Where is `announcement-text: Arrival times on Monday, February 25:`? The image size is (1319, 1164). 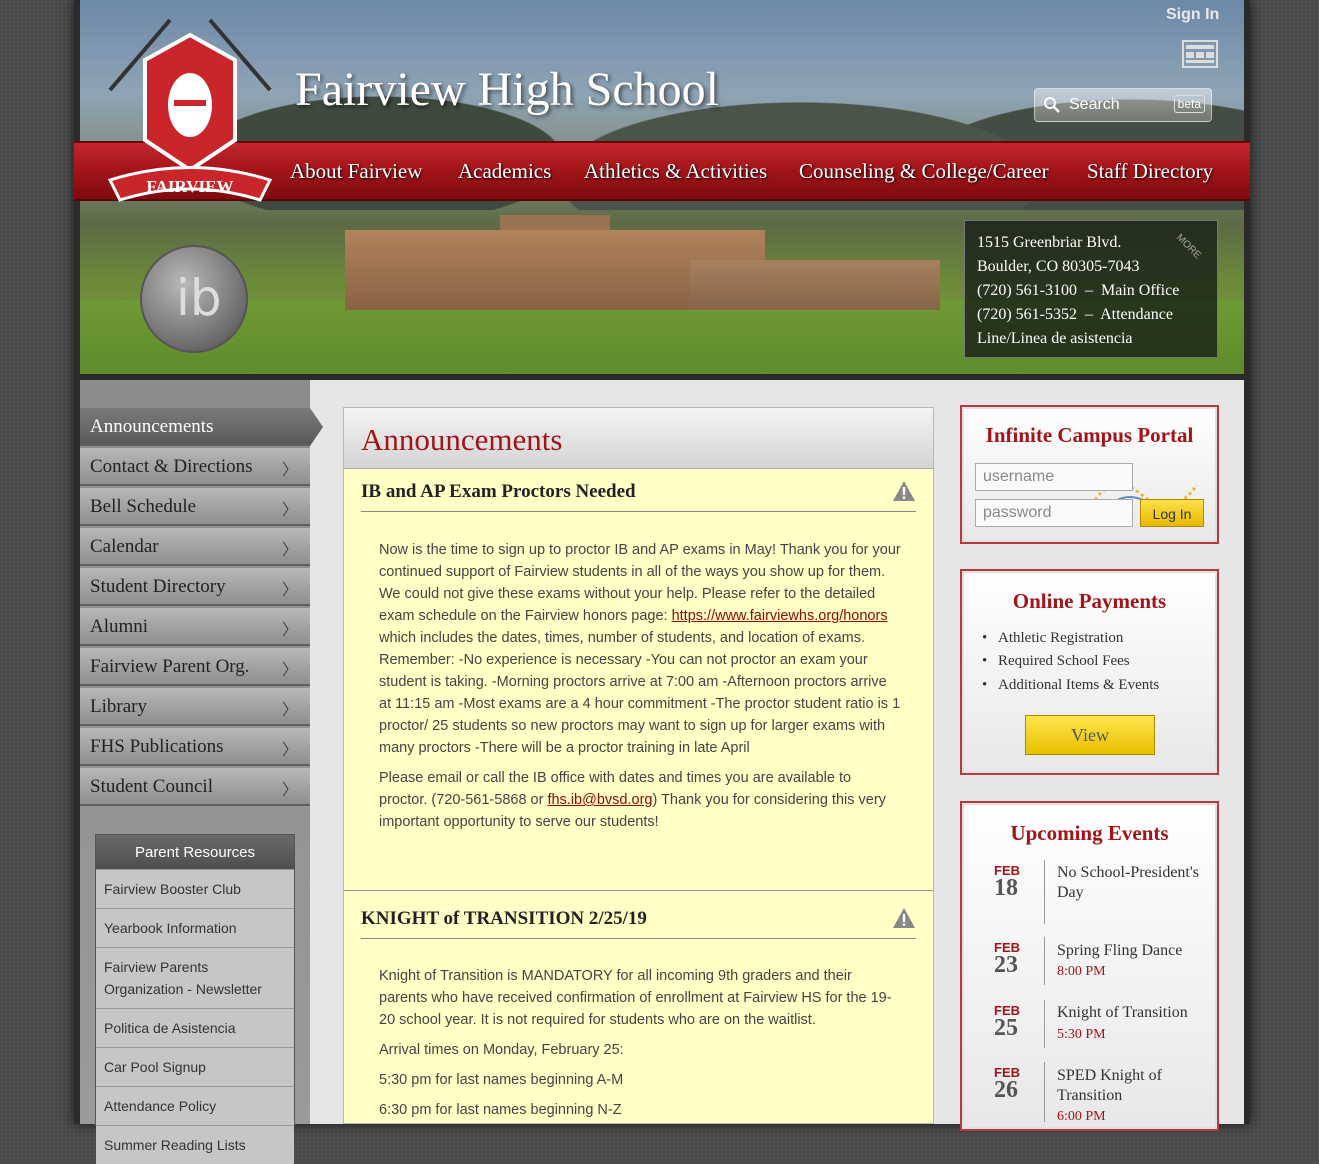 announcement-text: Arrival times on Monday, February 25: is located at coordinates (501, 1050).